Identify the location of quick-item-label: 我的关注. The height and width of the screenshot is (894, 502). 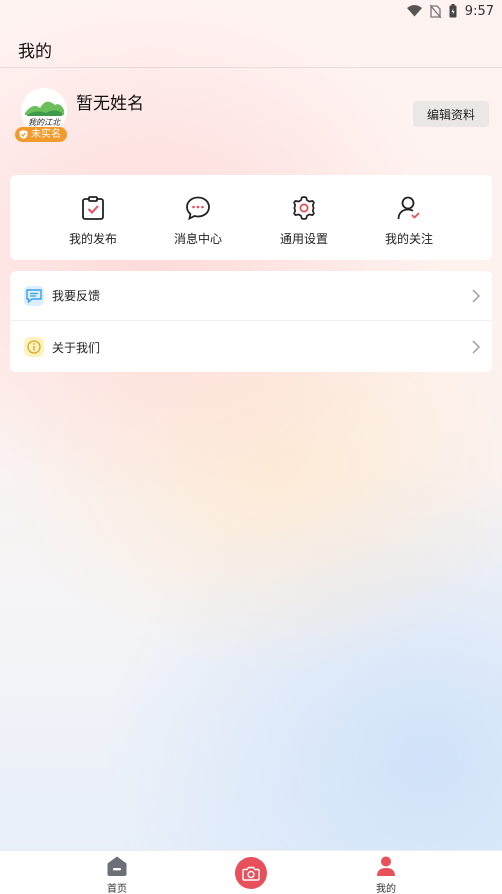
(408, 239).